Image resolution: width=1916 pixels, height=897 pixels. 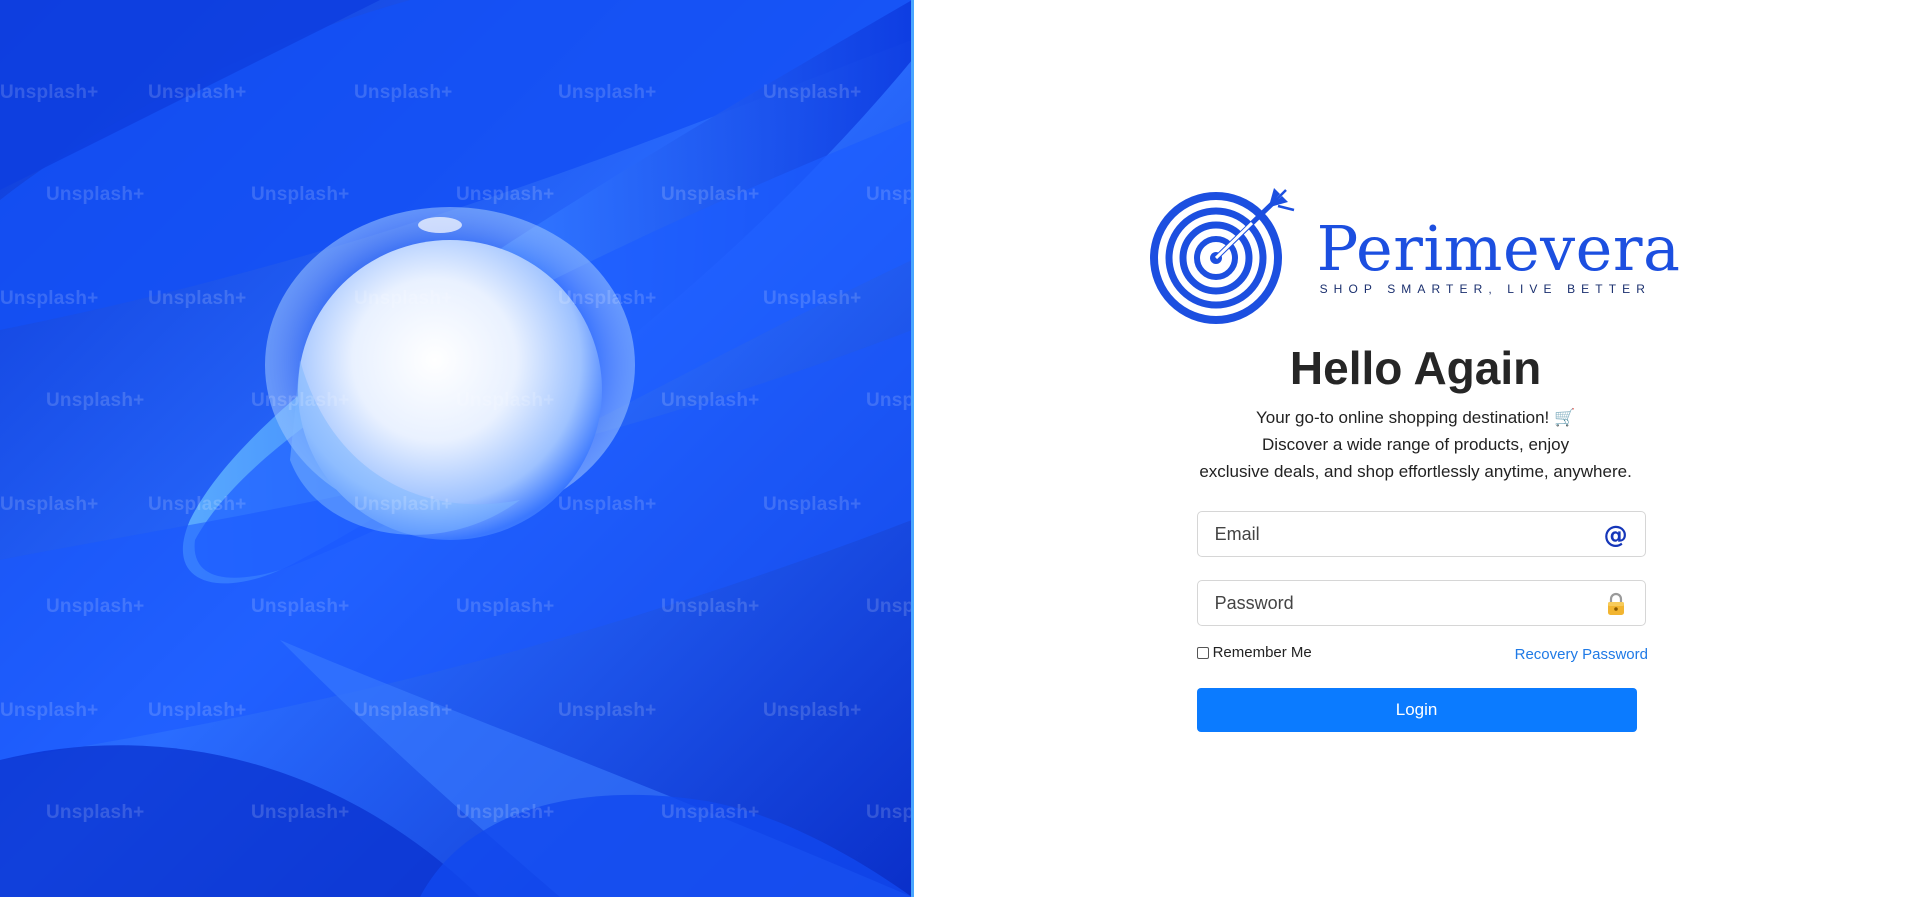 I want to click on page-title: Hello Again, so click(x=1415, y=368).